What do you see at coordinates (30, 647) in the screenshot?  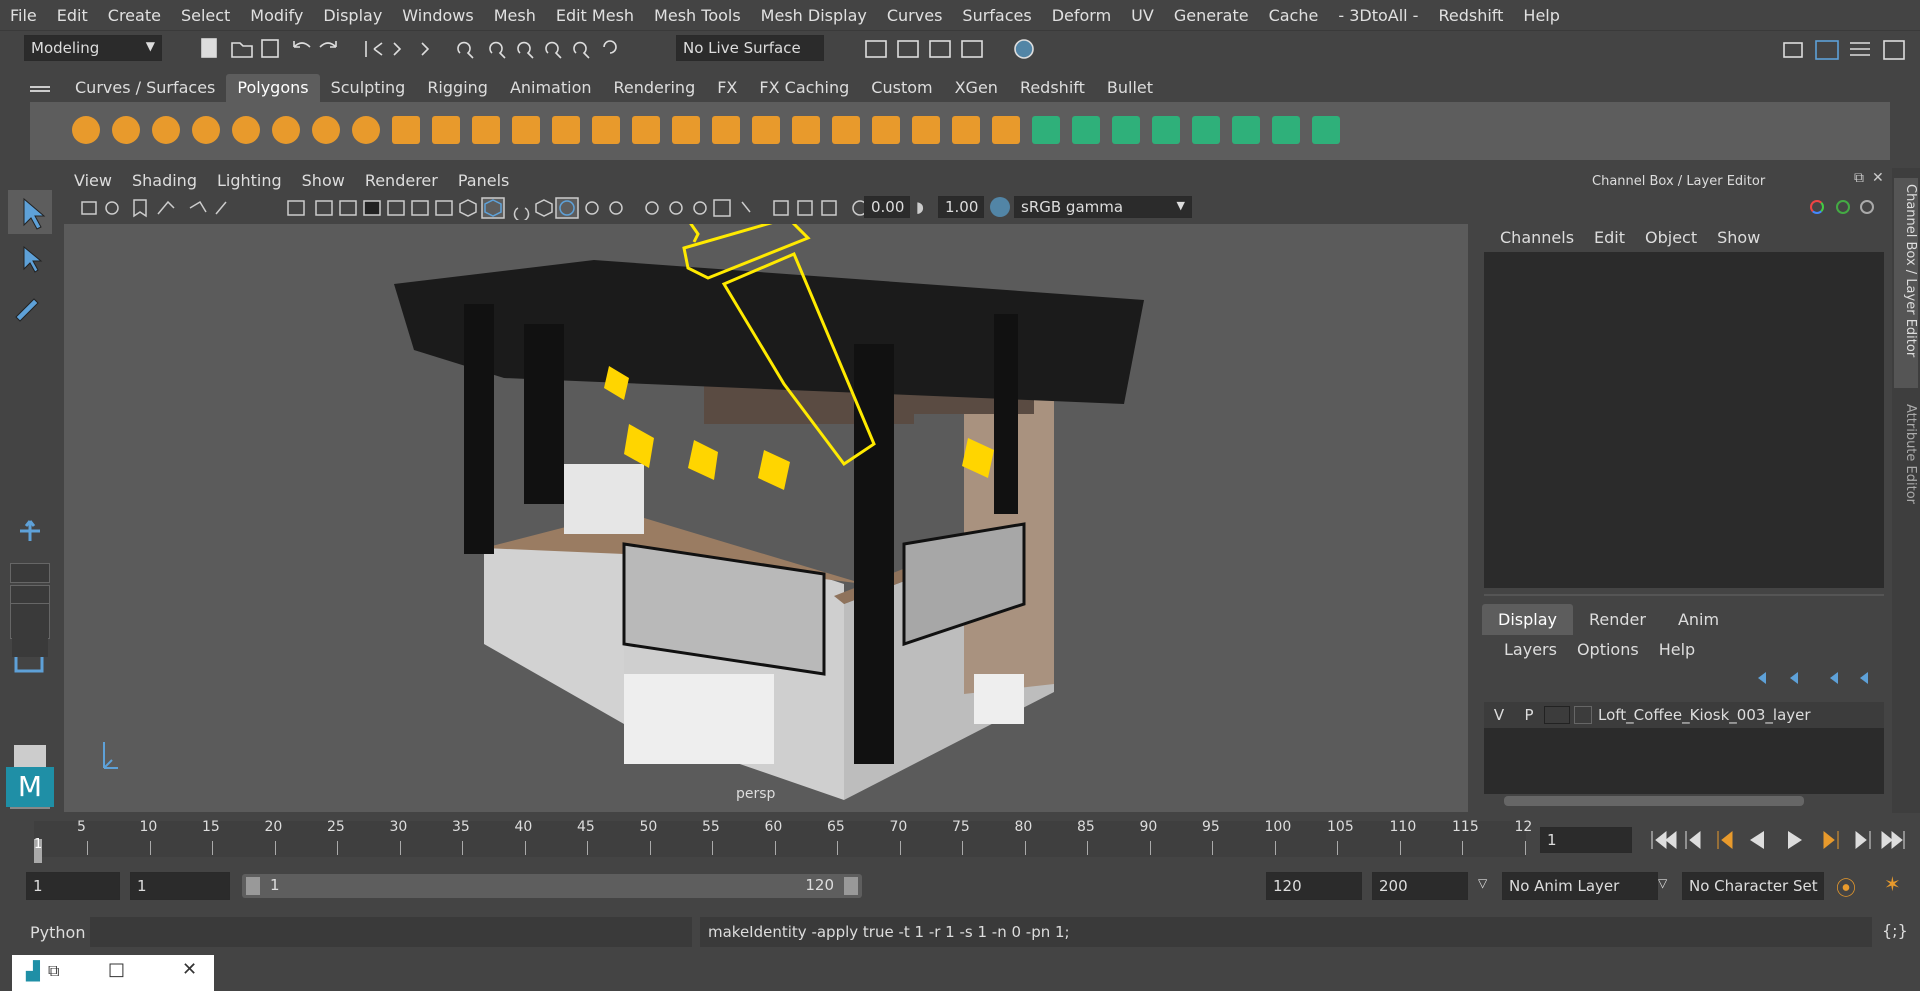 I see `layout-dropdown-icon` at bounding box center [30, 647].